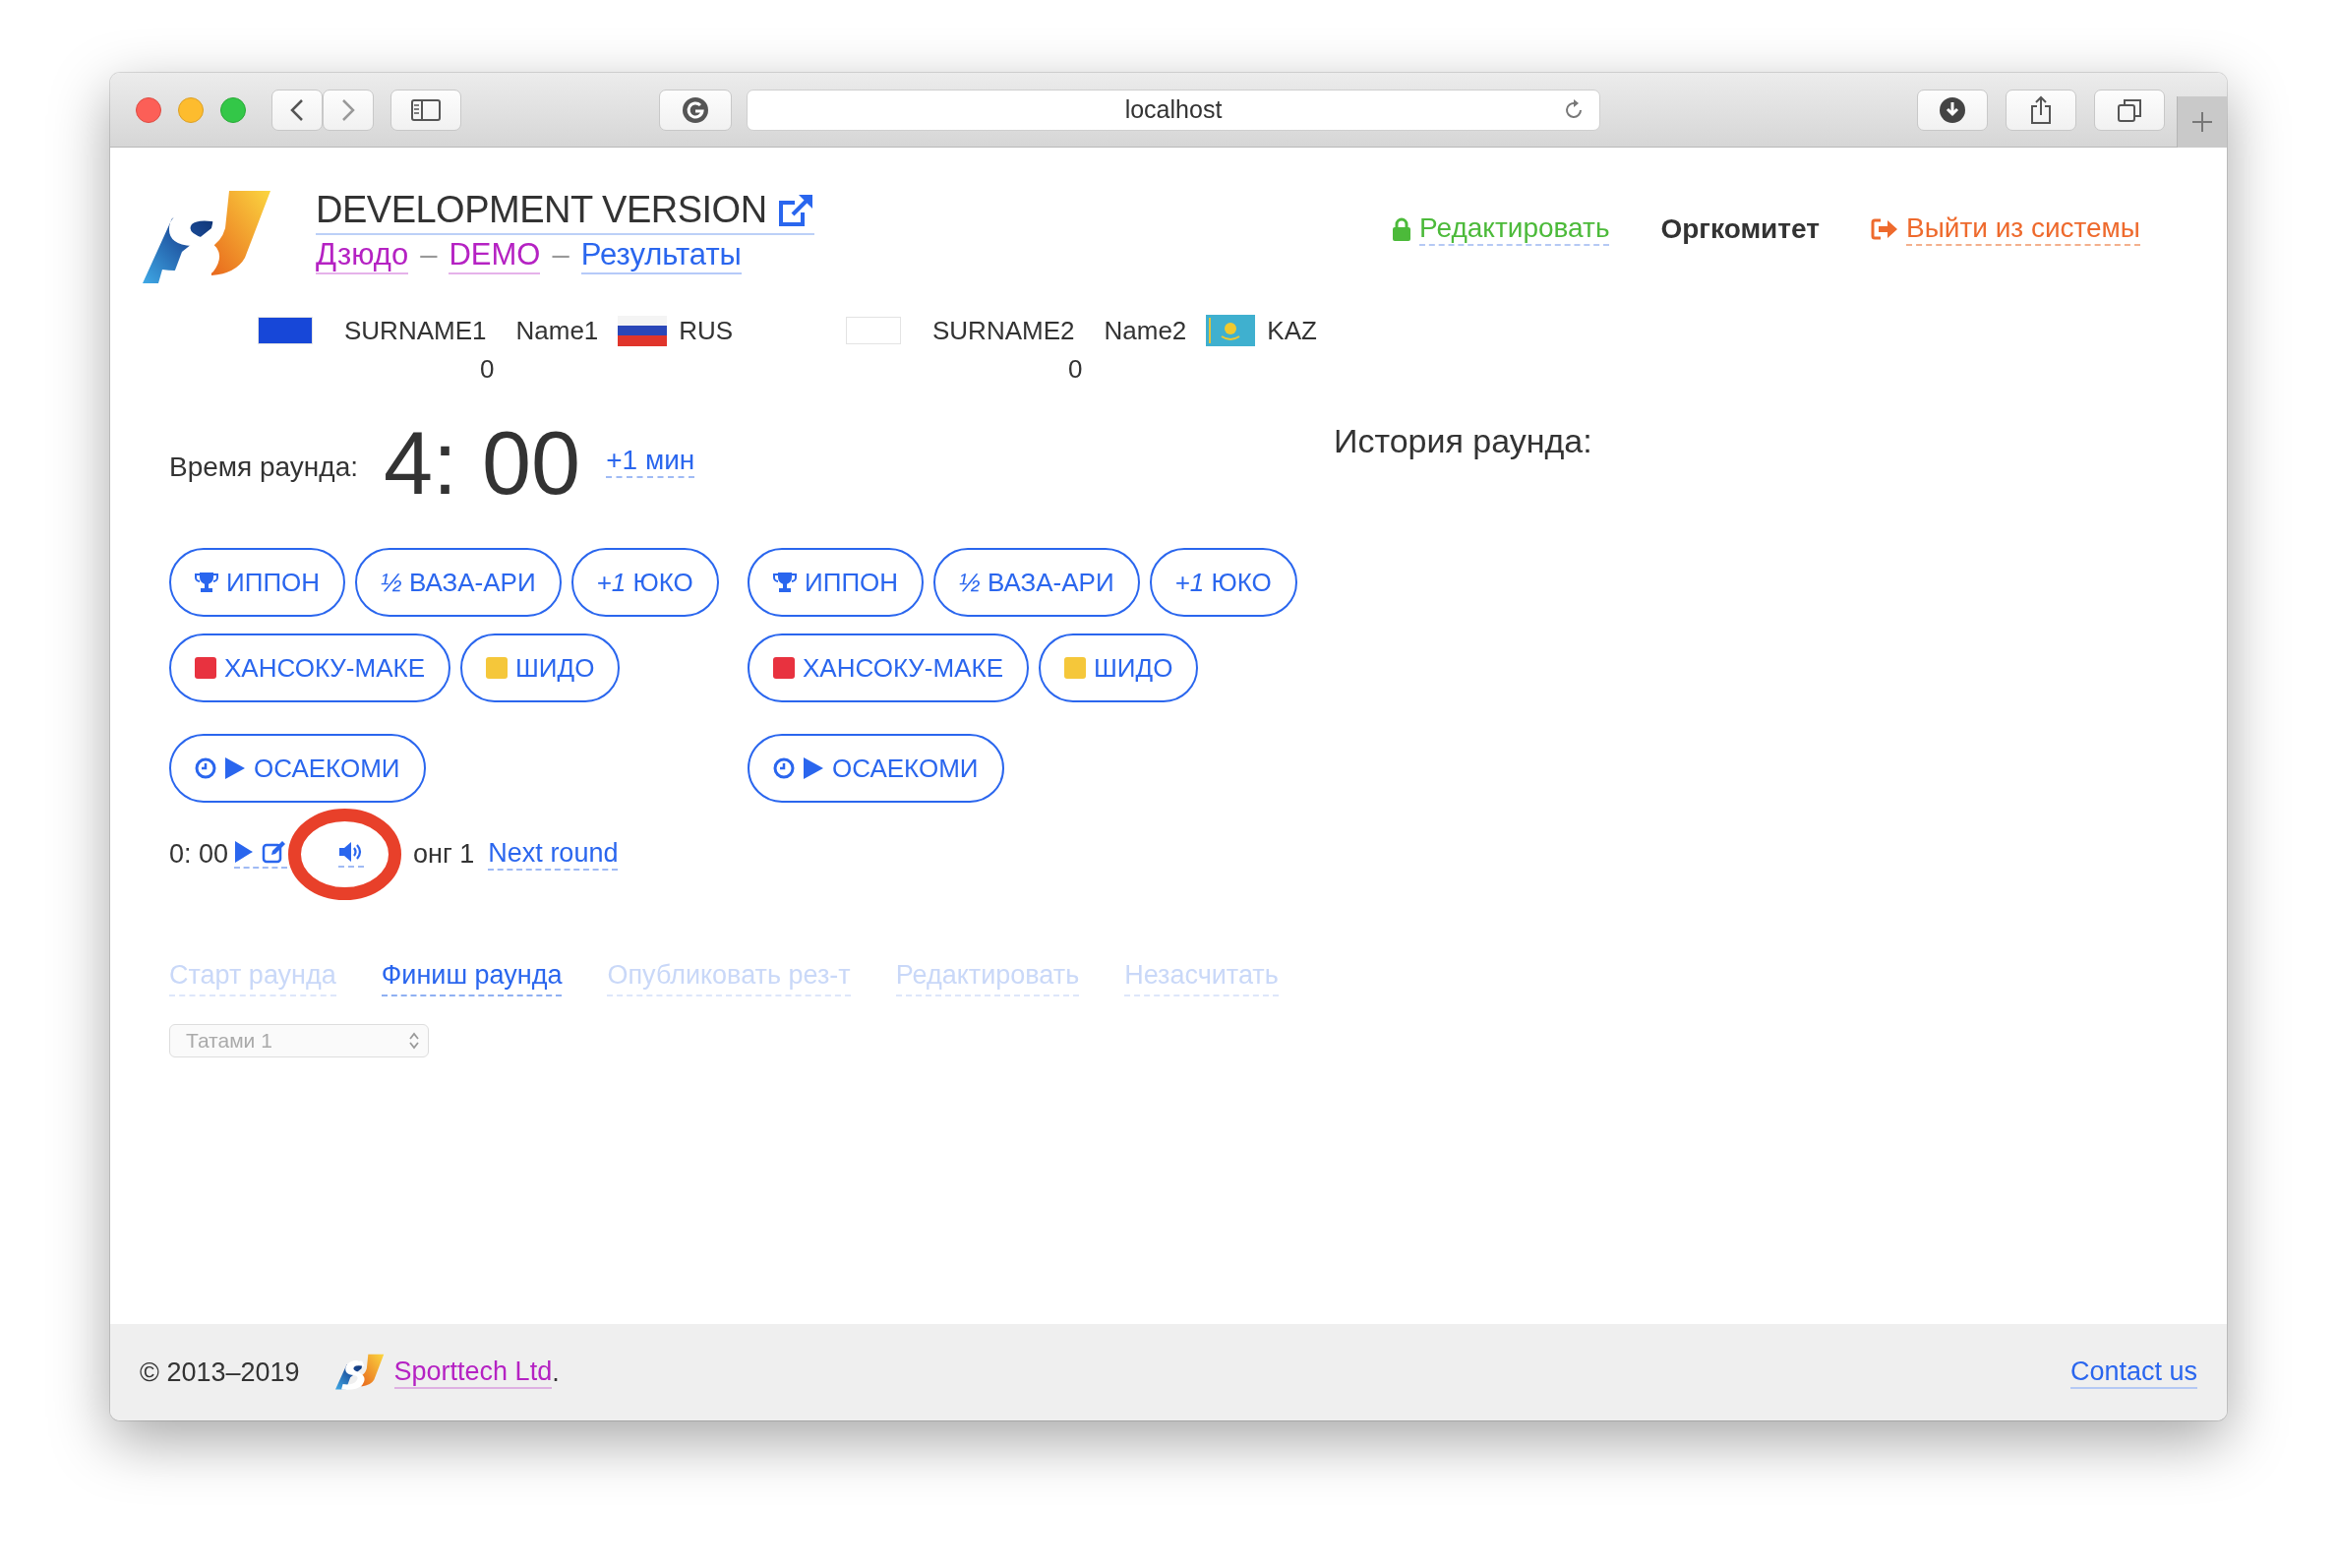 The height and width of the screenshot is (1568, 2337). I want to click on gong-text: онг 1, so click(444, 854).